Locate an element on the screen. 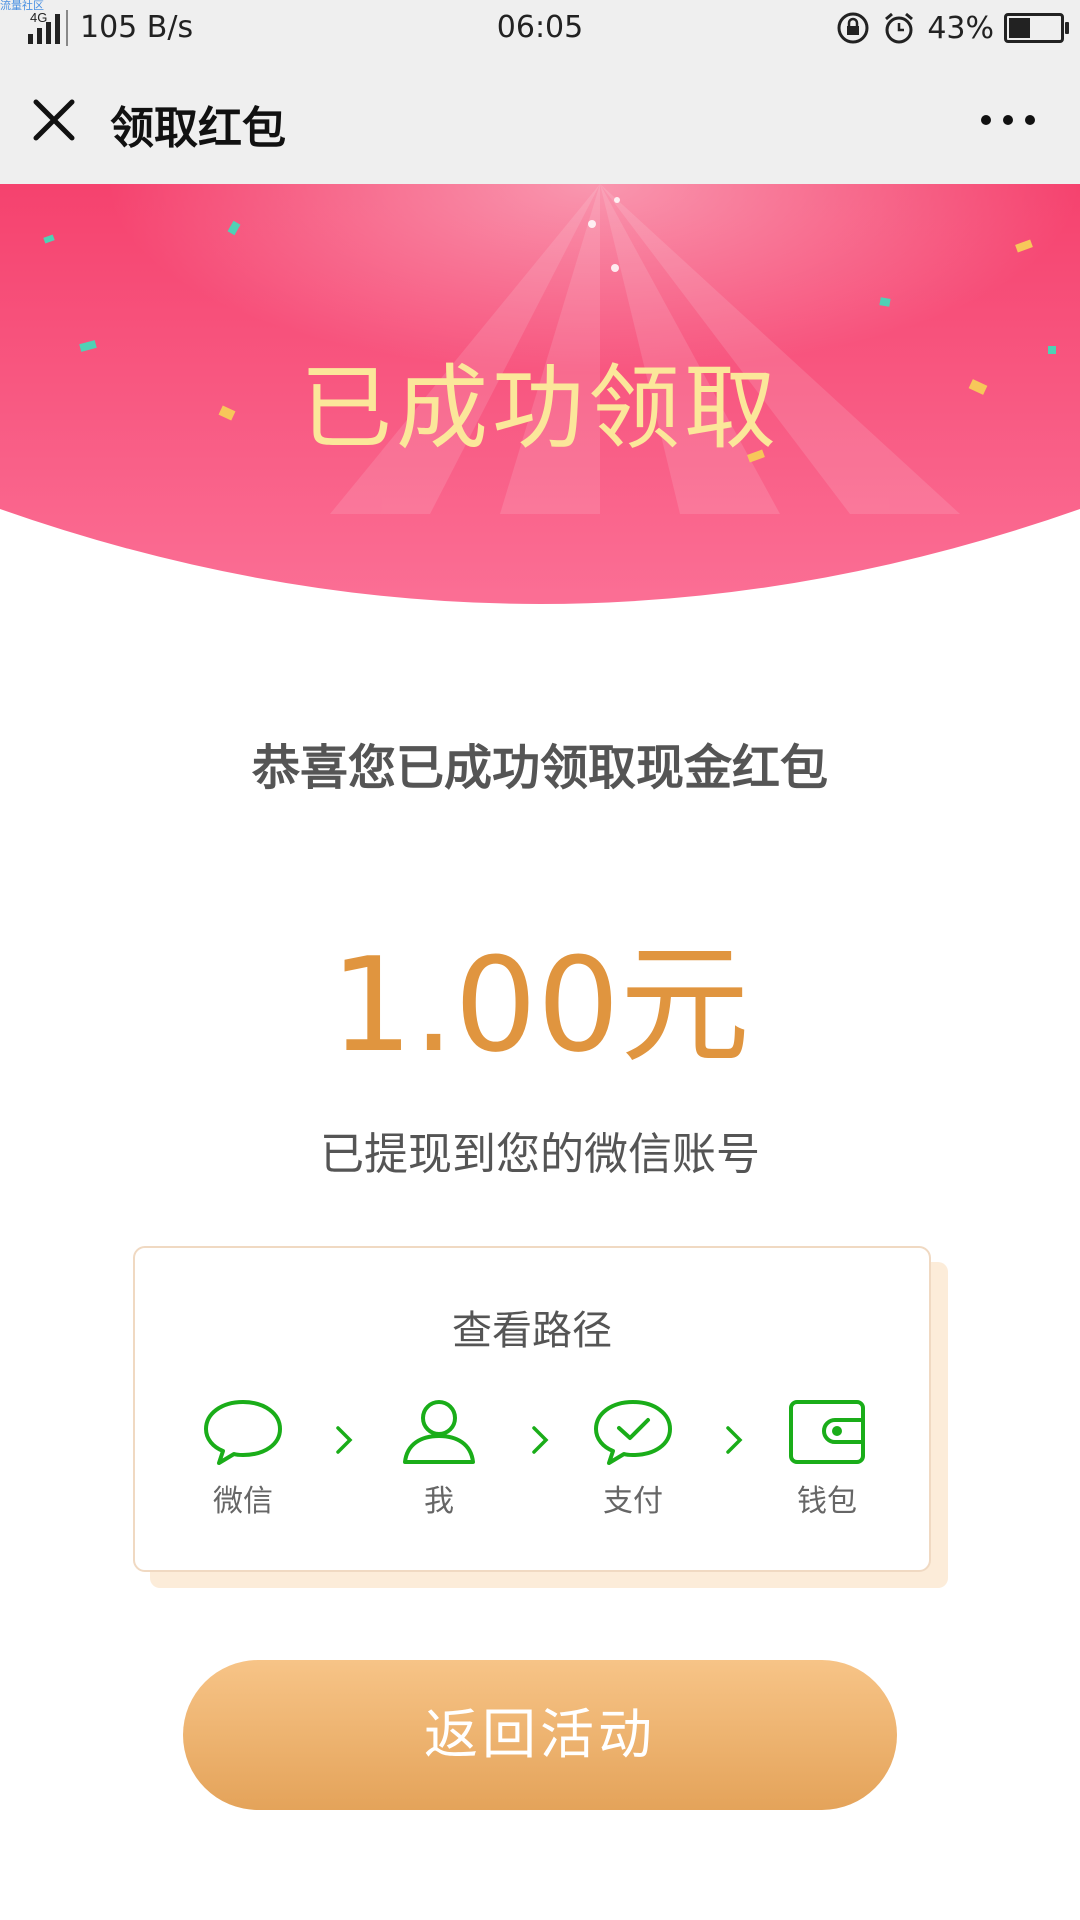 The width and height of the screenshot is (1080, 1920). step-label: 我 is located at coordinates (439, 1501).